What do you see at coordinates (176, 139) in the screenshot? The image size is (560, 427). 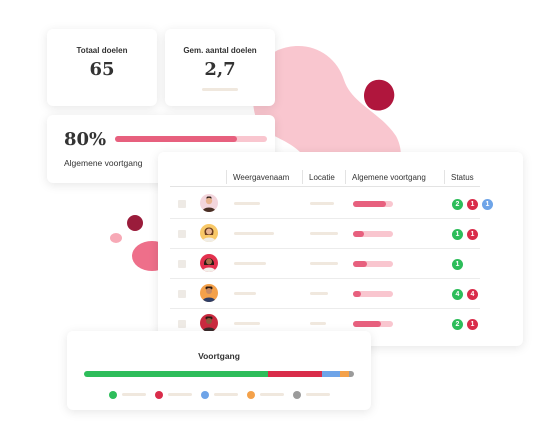 I see `overall-progress-bar-fill` at bounding box center [176, 139].